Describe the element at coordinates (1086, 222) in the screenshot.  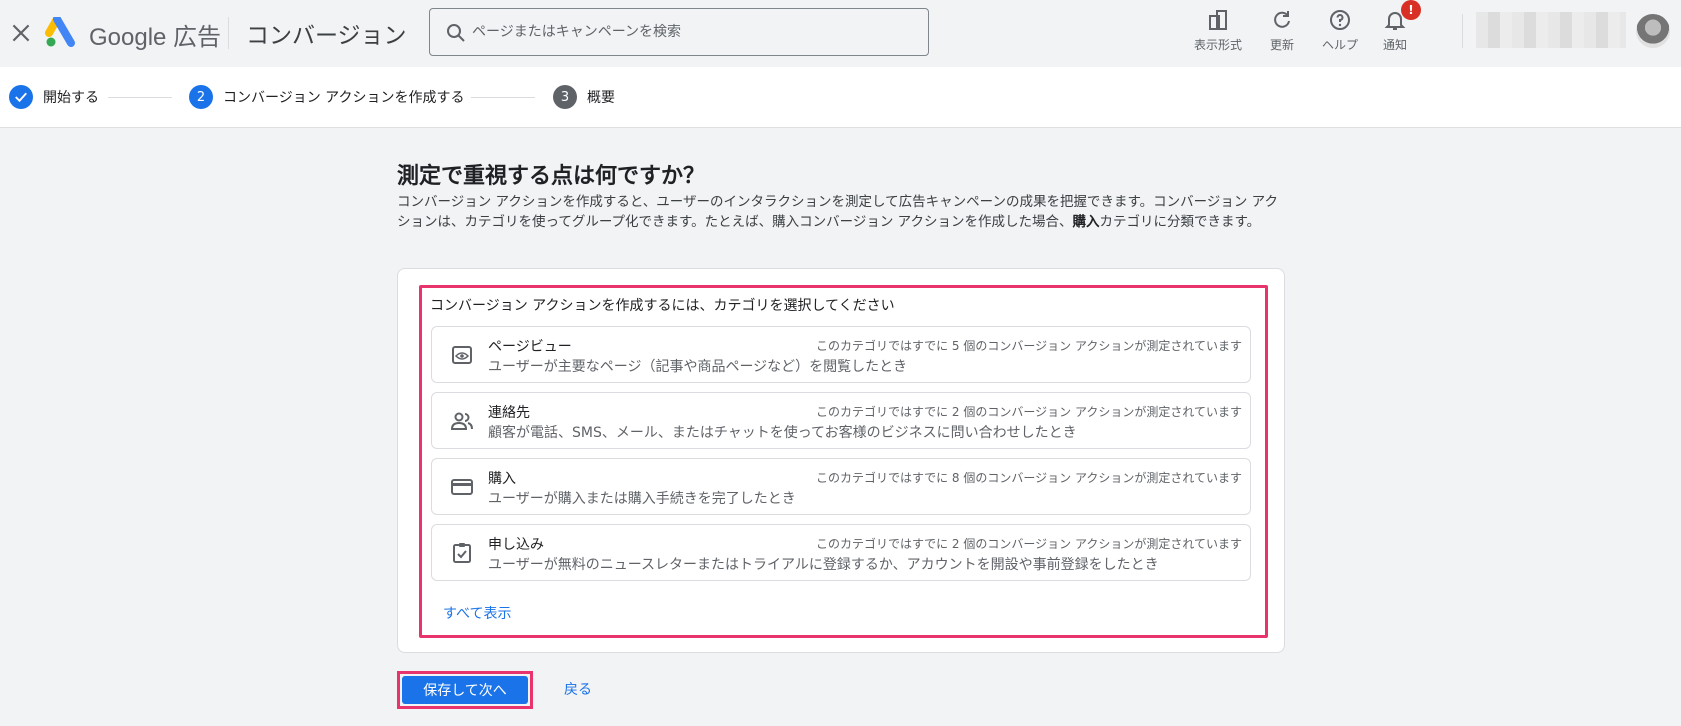
I see `description-bold: 購入` at that location.